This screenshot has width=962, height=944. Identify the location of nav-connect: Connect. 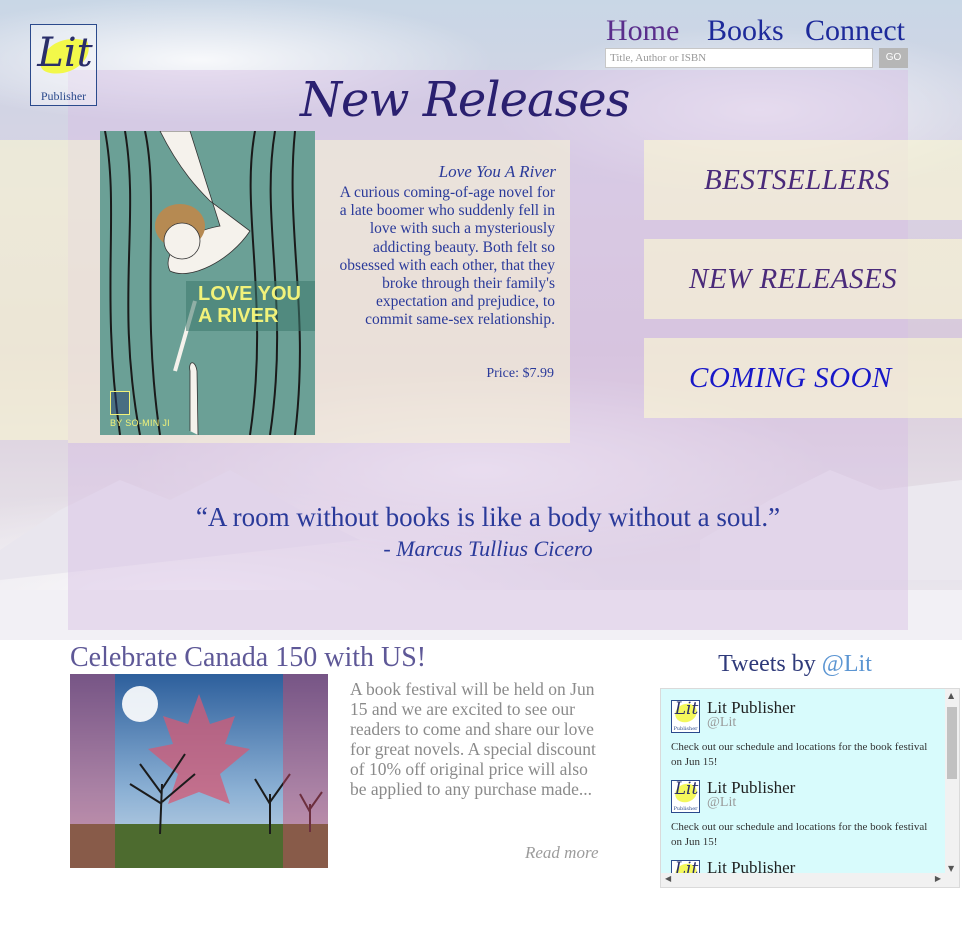
(855, 31).